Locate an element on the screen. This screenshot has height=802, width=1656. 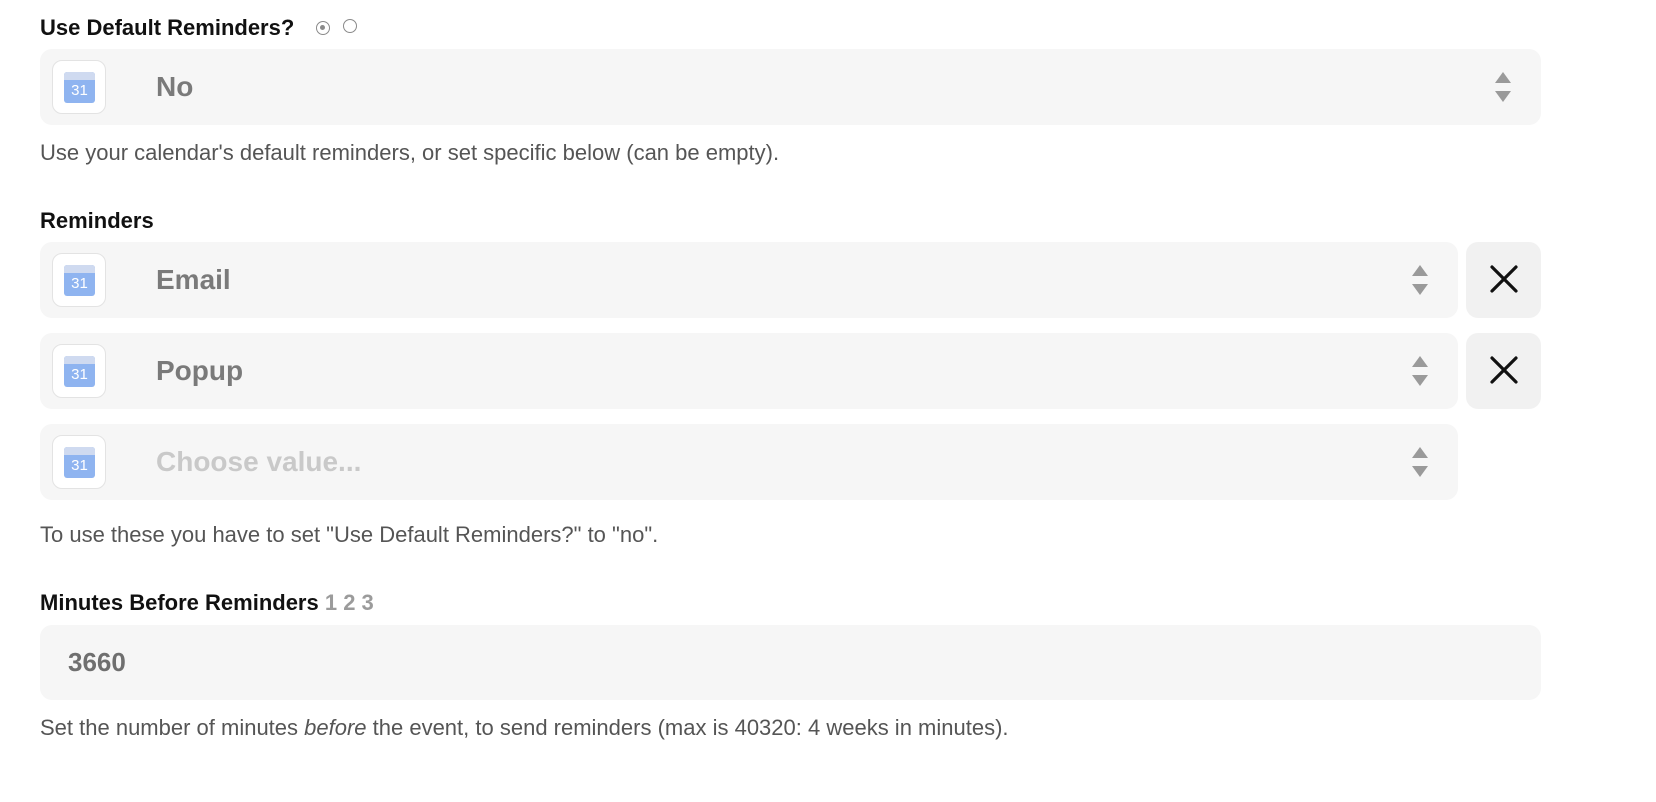
select-value: Email is located at coordinates (193, 279).